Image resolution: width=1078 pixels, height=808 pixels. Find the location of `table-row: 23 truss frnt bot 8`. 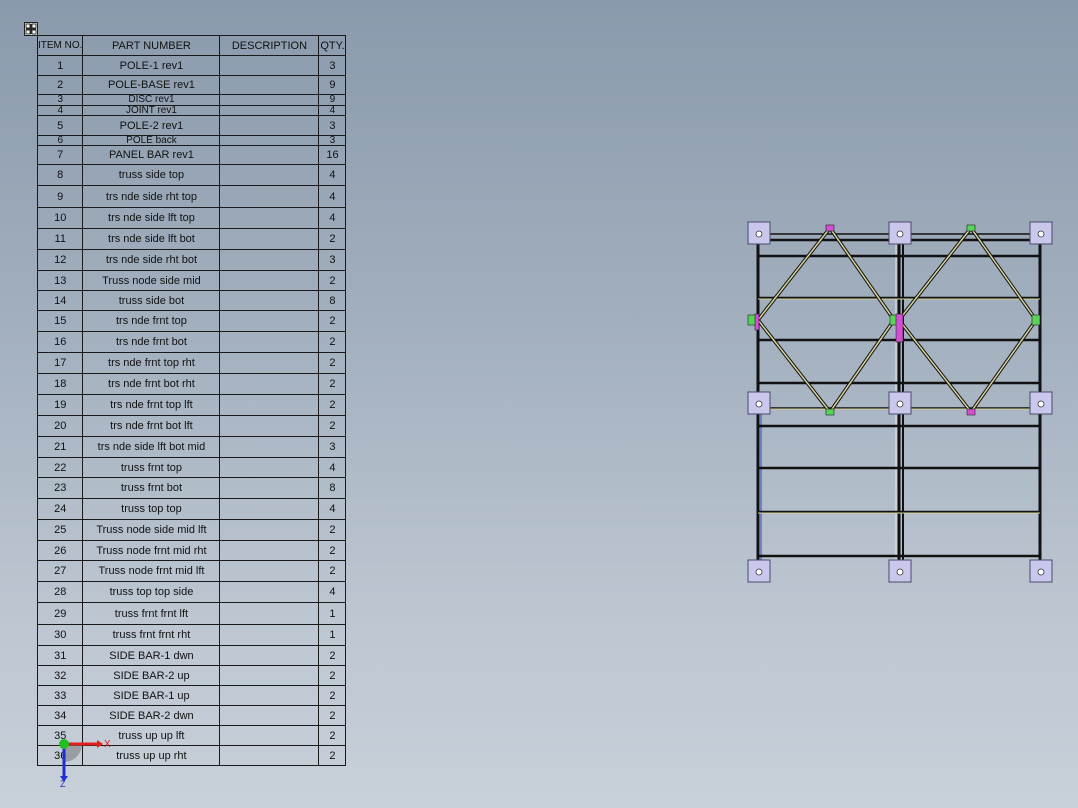

table-row: 23 truss frnt bot 8 is located at coordinates (191, 488).